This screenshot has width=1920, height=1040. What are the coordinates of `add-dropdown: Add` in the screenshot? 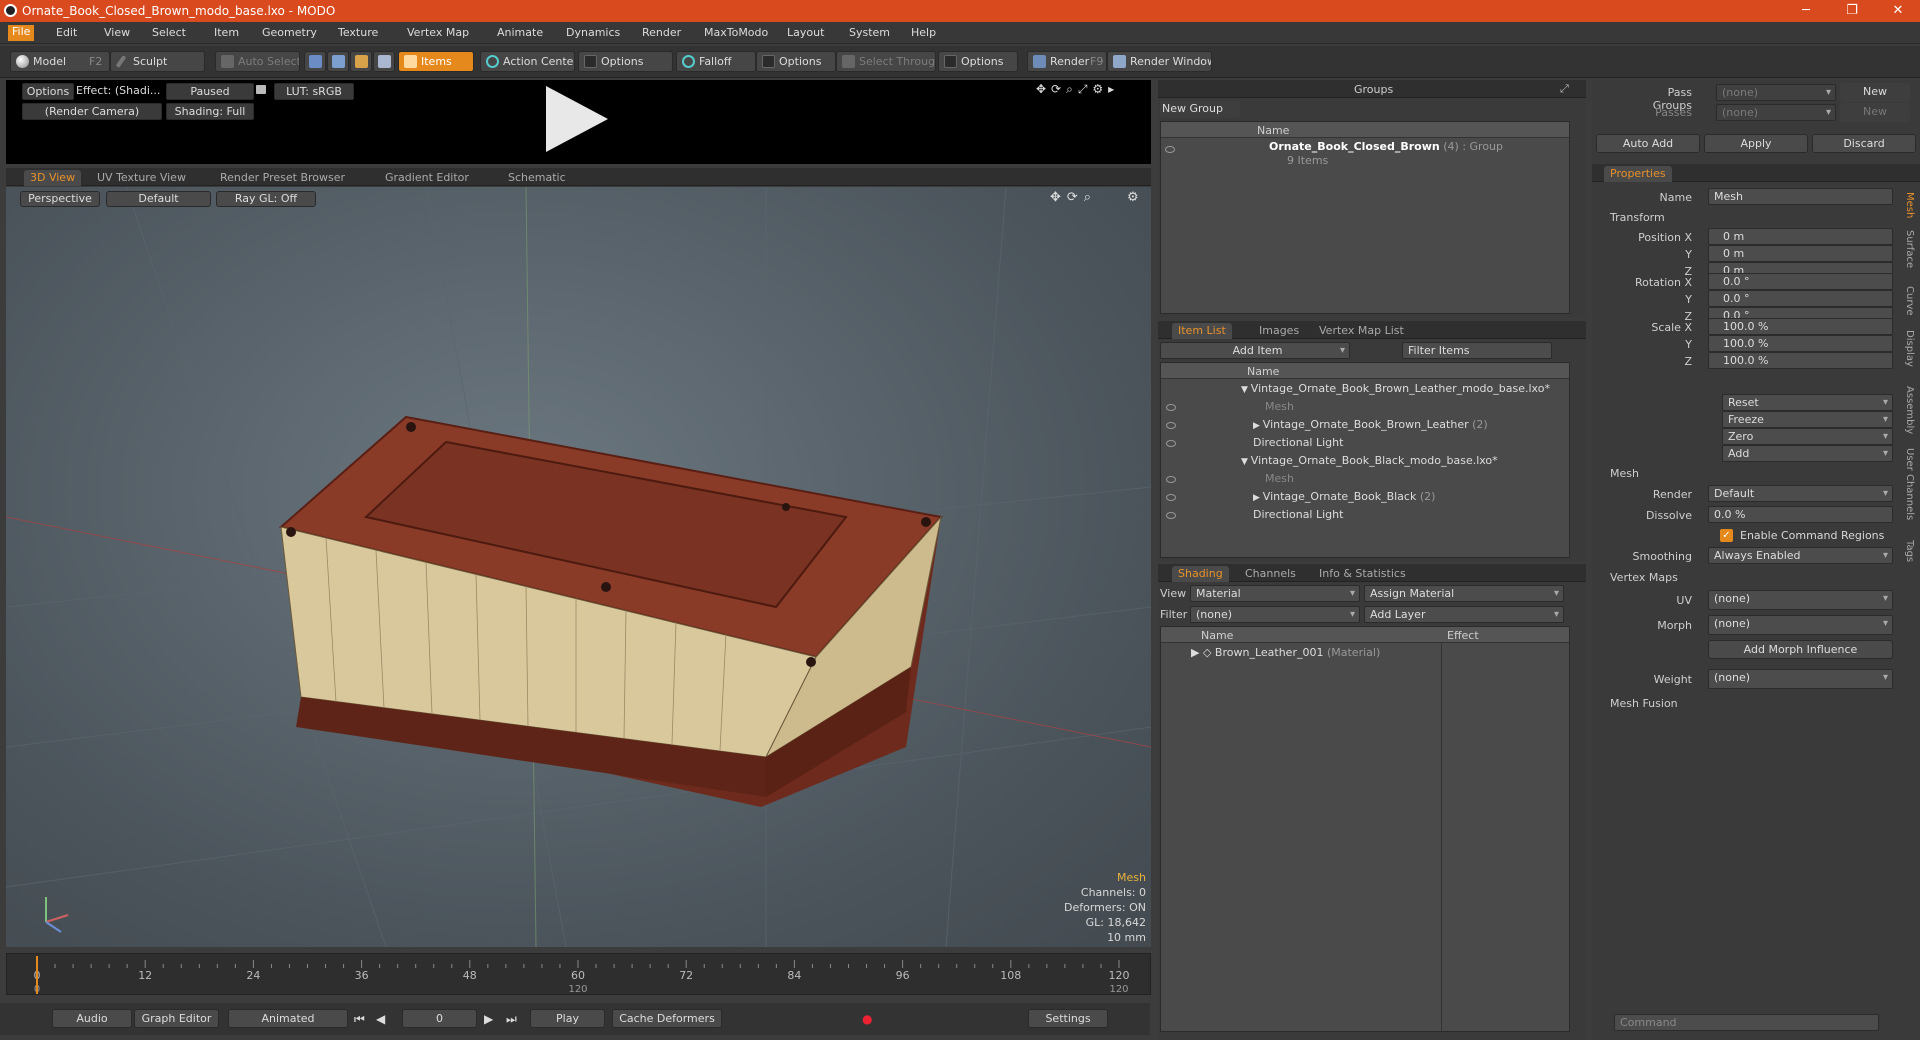 It's located at (1807, 453).